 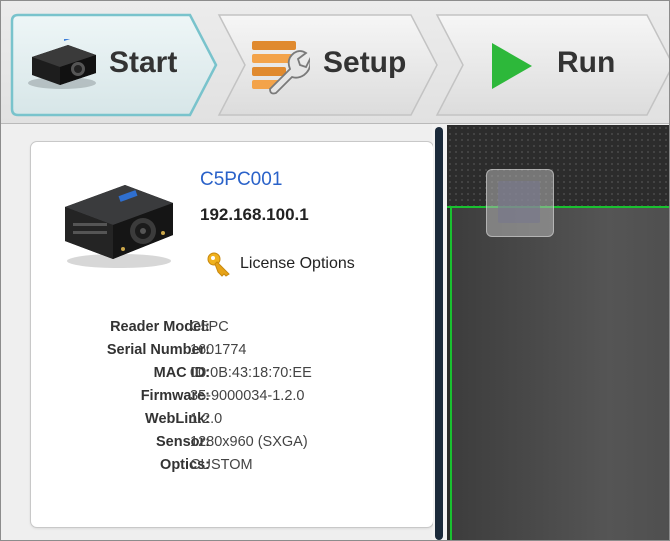 I want to click on key-icon, so click(x=219, y=266).